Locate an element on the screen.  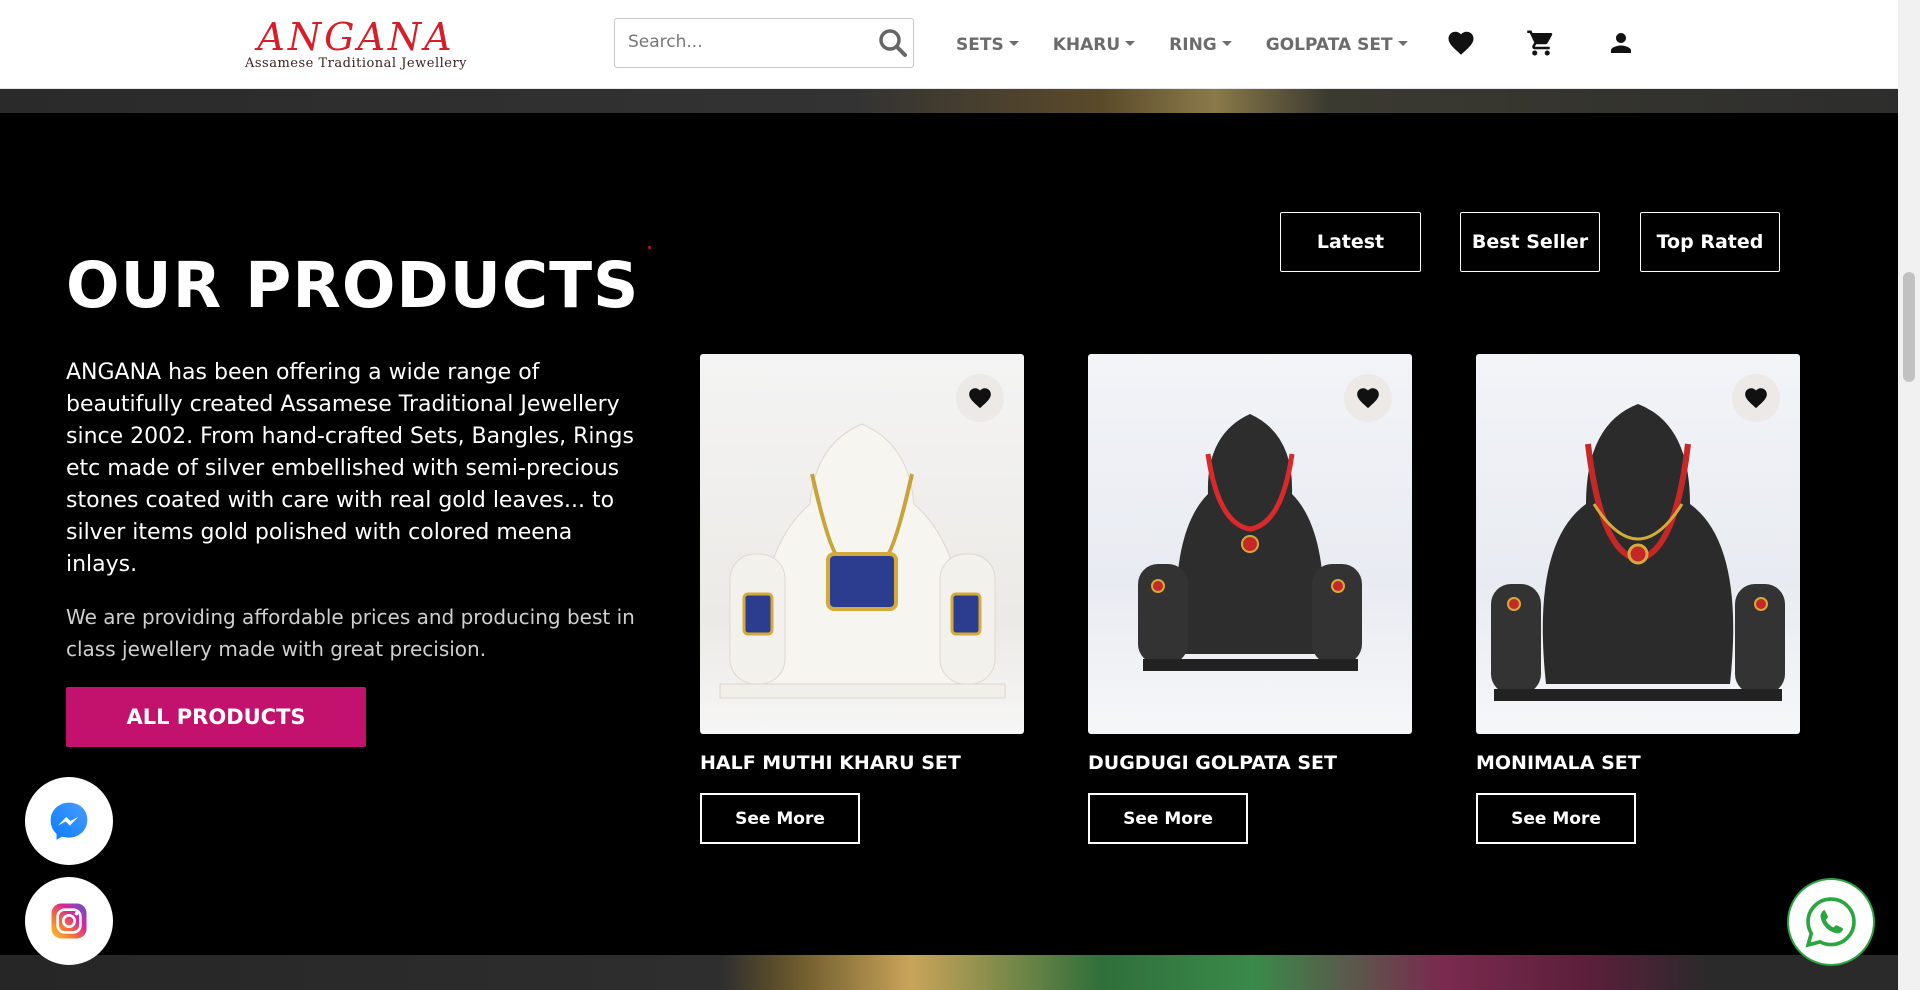
product-card: MONIMALA SET See More is located at coordinates (1638, 599).